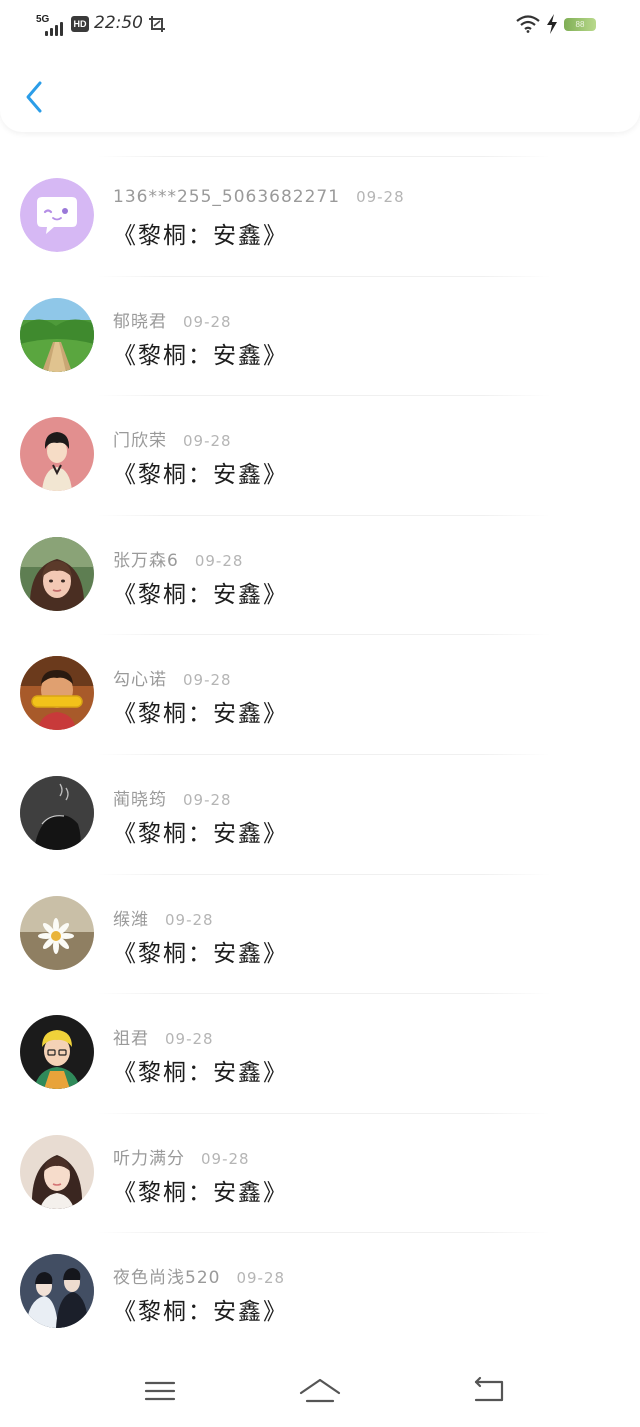 The image size is (640, 1427). I want to click on comment-meta: 张万森6 09-28, so click(178, 558).